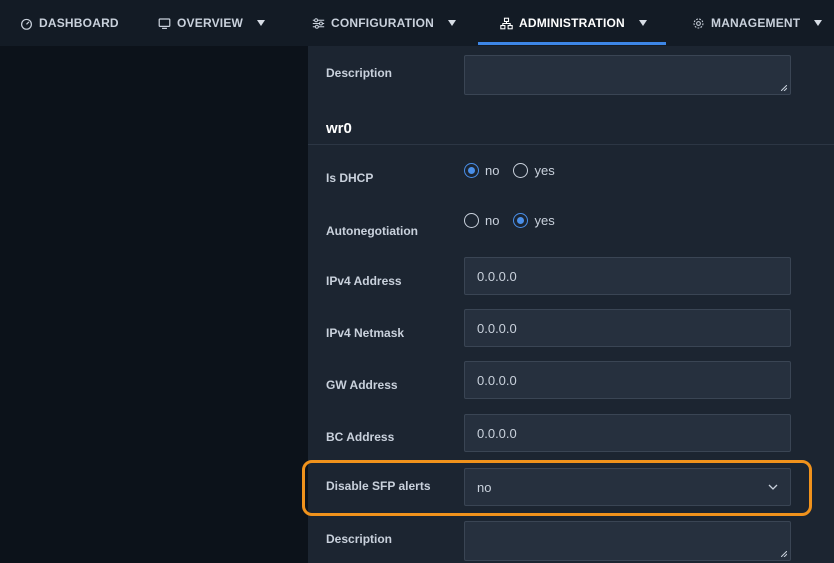 This screenshot has width=834, height=563. What do you see at coordinates (484, 487) in the screenshot?
I see `disable-sfp-alerts-value: no` at bounding box center [484, 487].